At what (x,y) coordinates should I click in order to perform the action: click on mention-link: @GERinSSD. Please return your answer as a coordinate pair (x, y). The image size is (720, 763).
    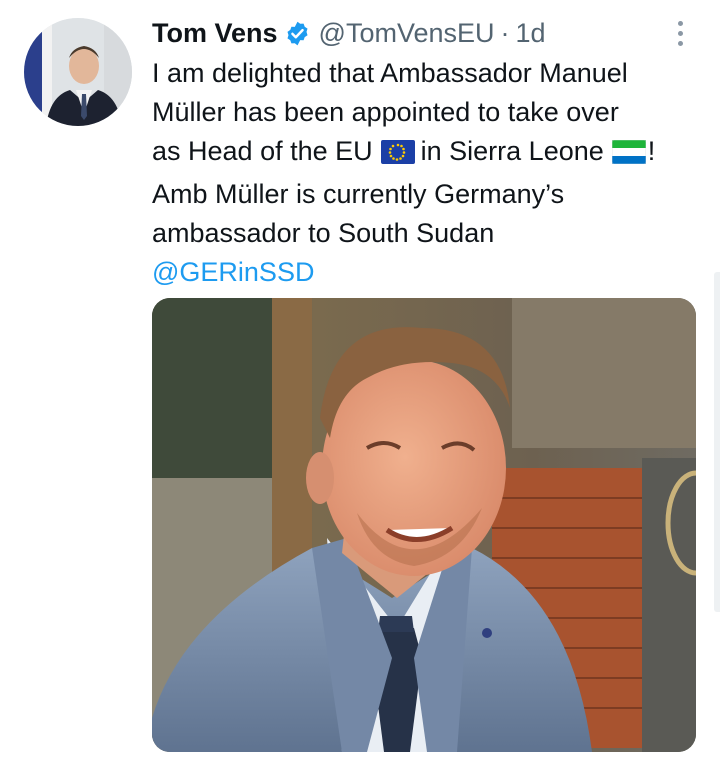
    Looking at the image, I should click on (424, 272).